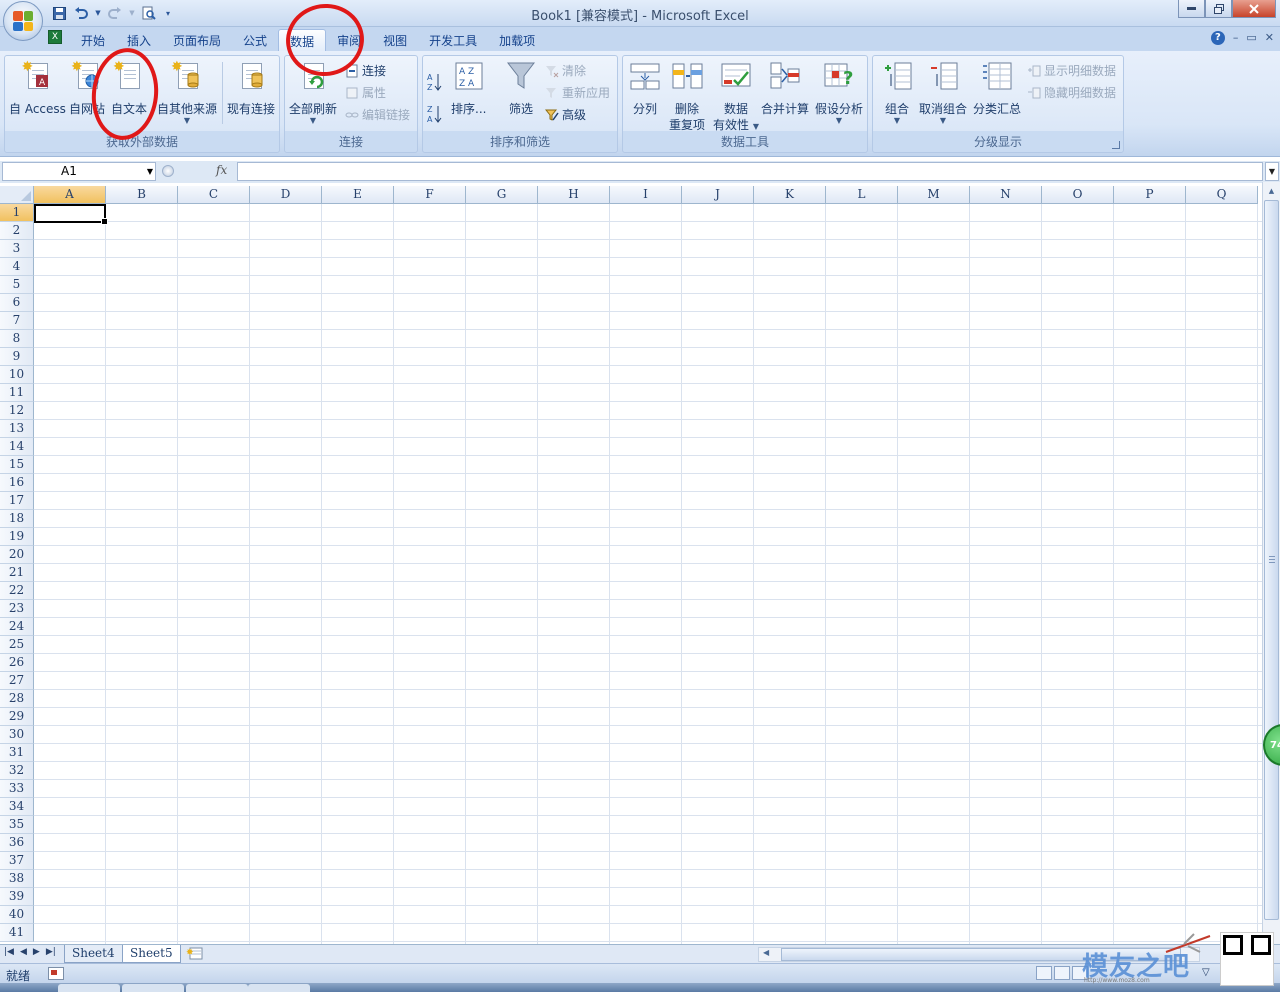 Image resolution: width=1280 pixels, height=992 pixels. I want to click on insert-function-button: fx, so click(221, 170).